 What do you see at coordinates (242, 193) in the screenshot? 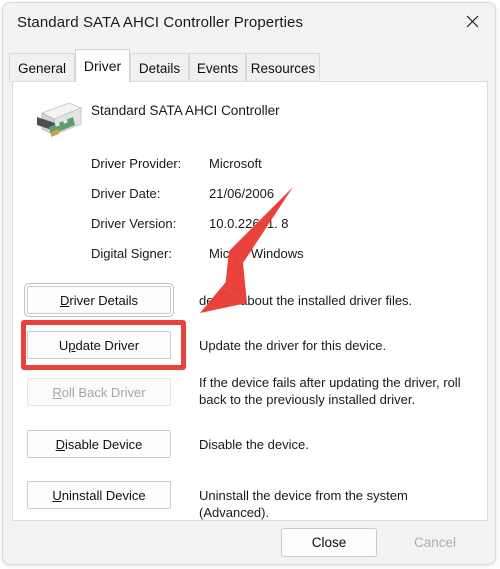
I see `driver-date-value: 21/06/2006` at bounding box center [242, 193].